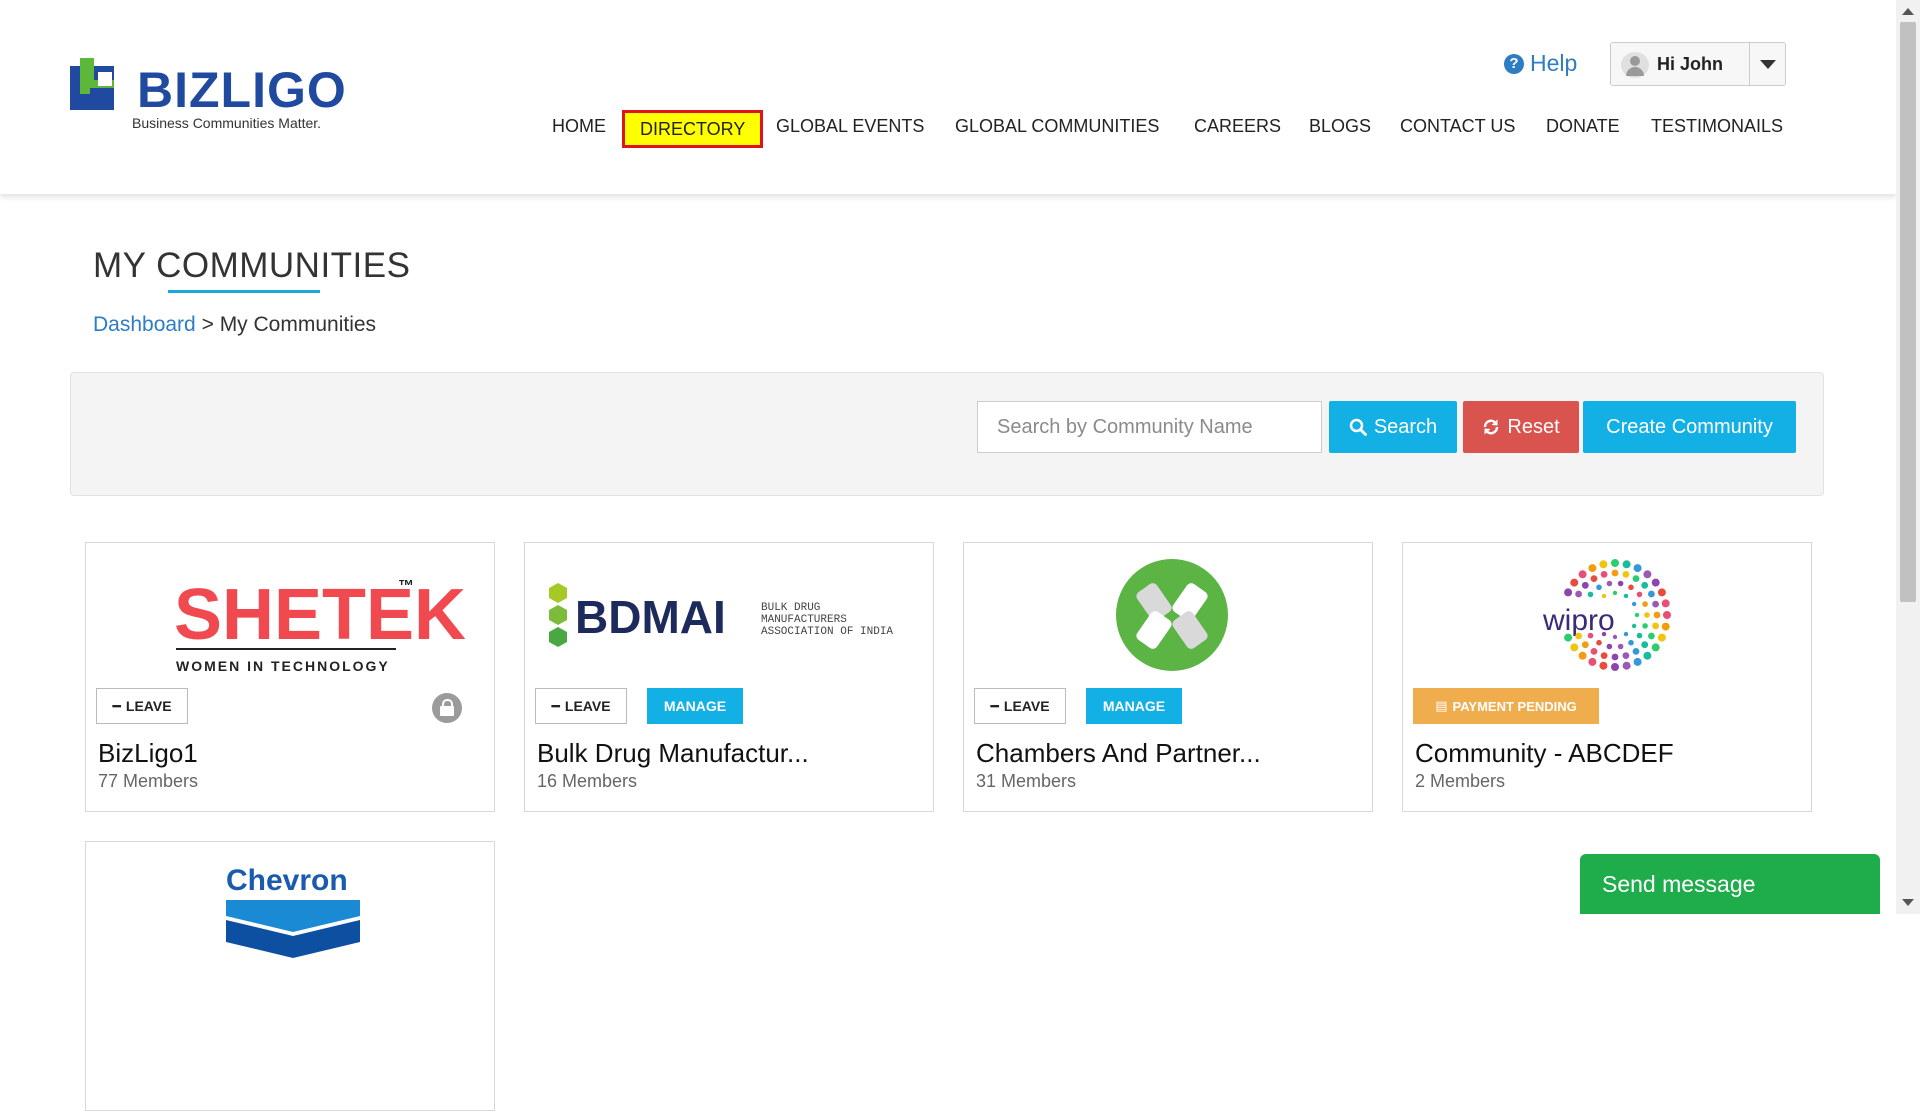 The width and height of the screenshot is (1920, 1111). Describe the element at coordinates (1441, 705) in the screenshot. I see `credit-card-icon: ▤` at that location.